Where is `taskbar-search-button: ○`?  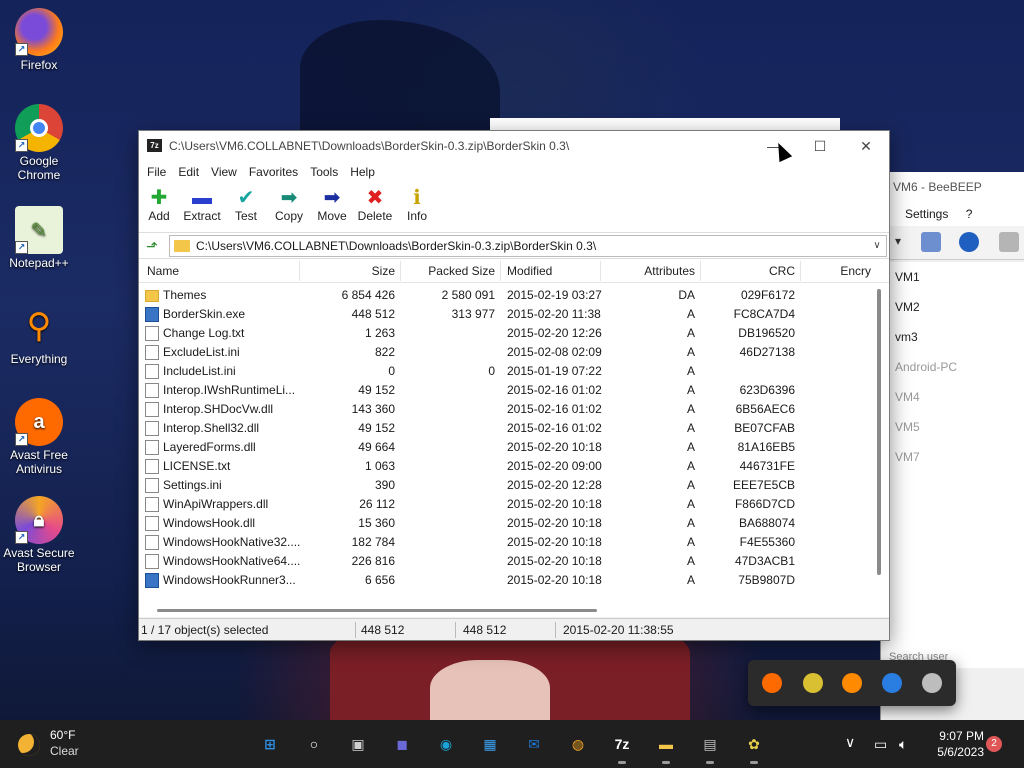 taskbar-search-button: ○ is located at coordinates (314, 744).